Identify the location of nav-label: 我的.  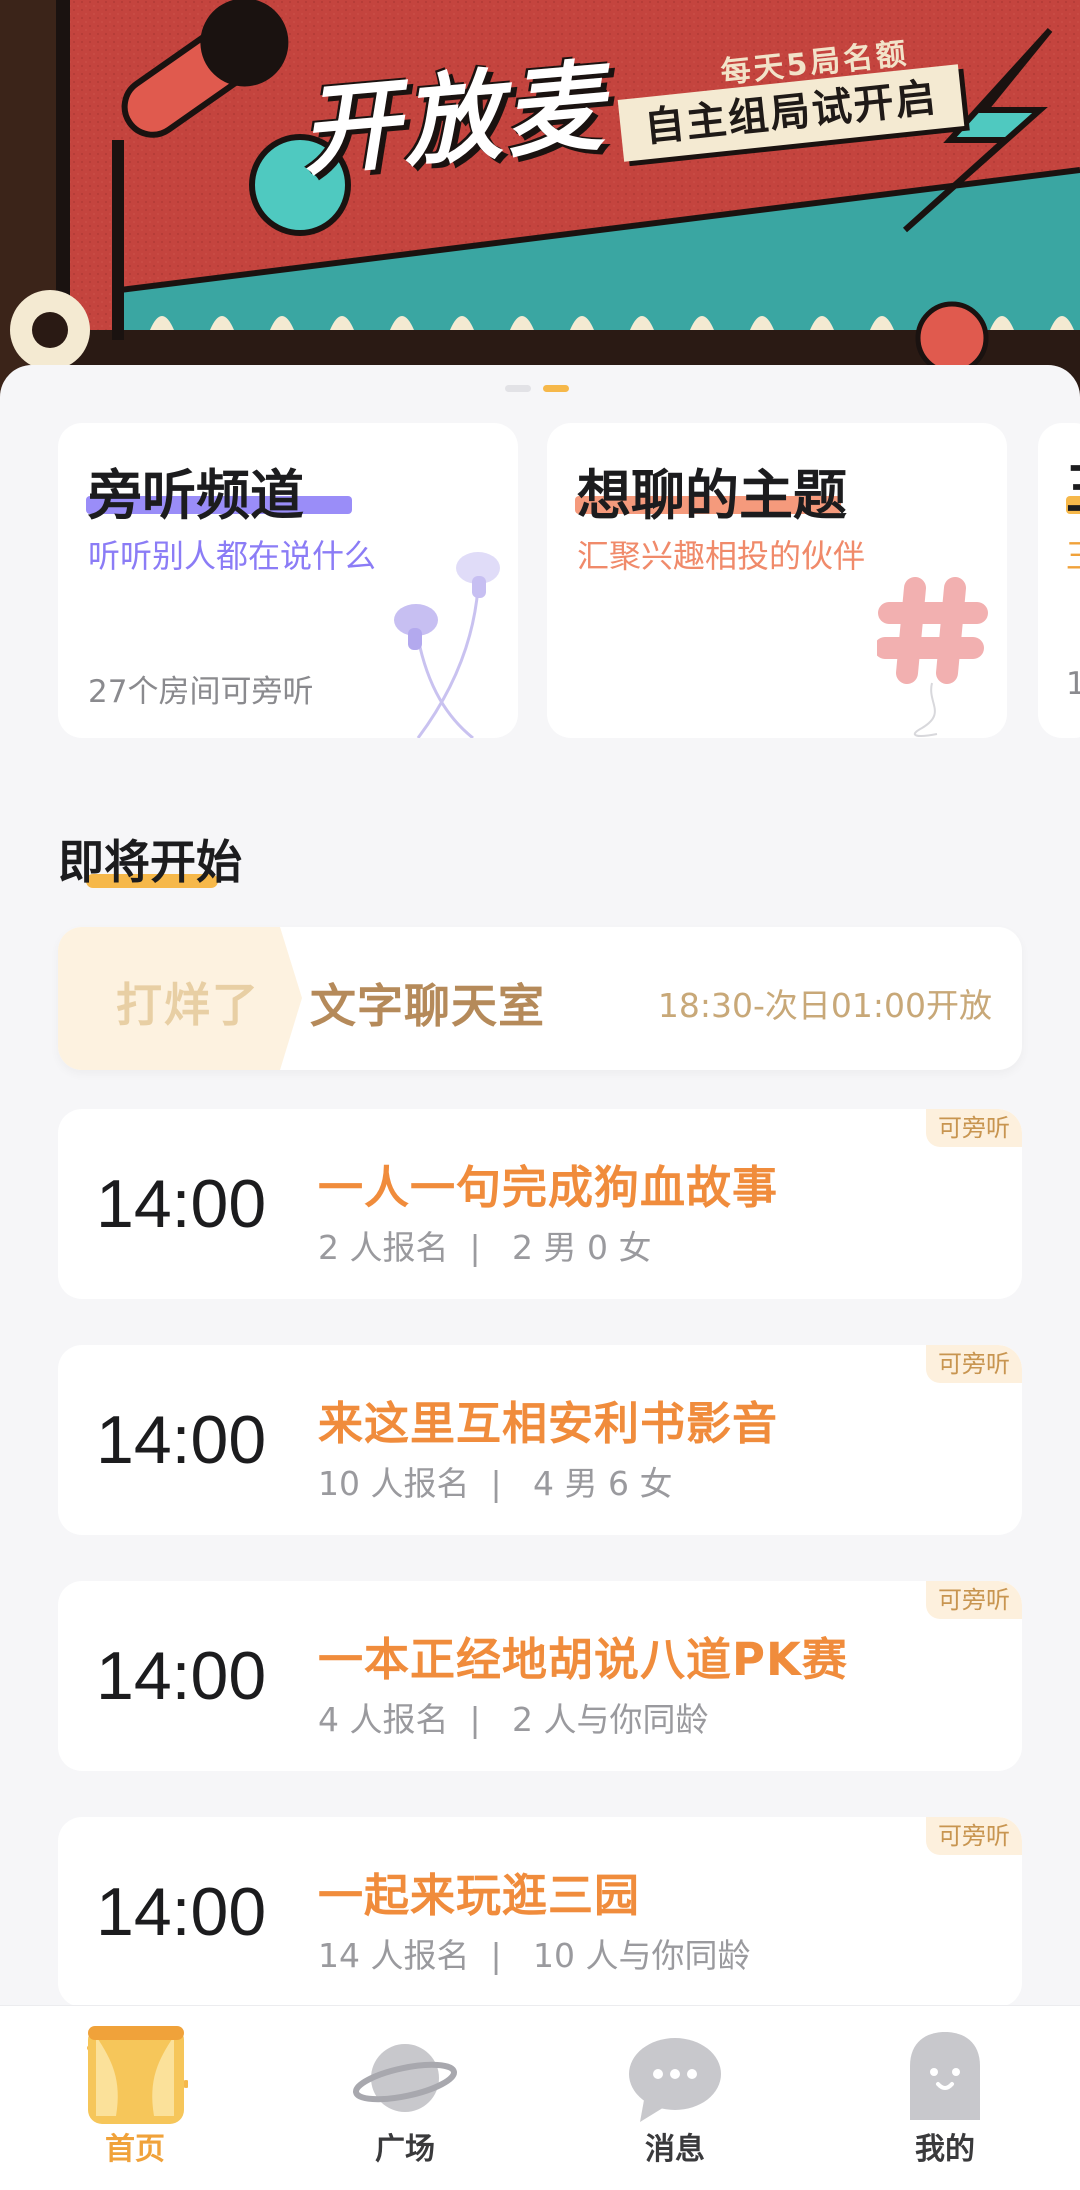
(945, 2149).